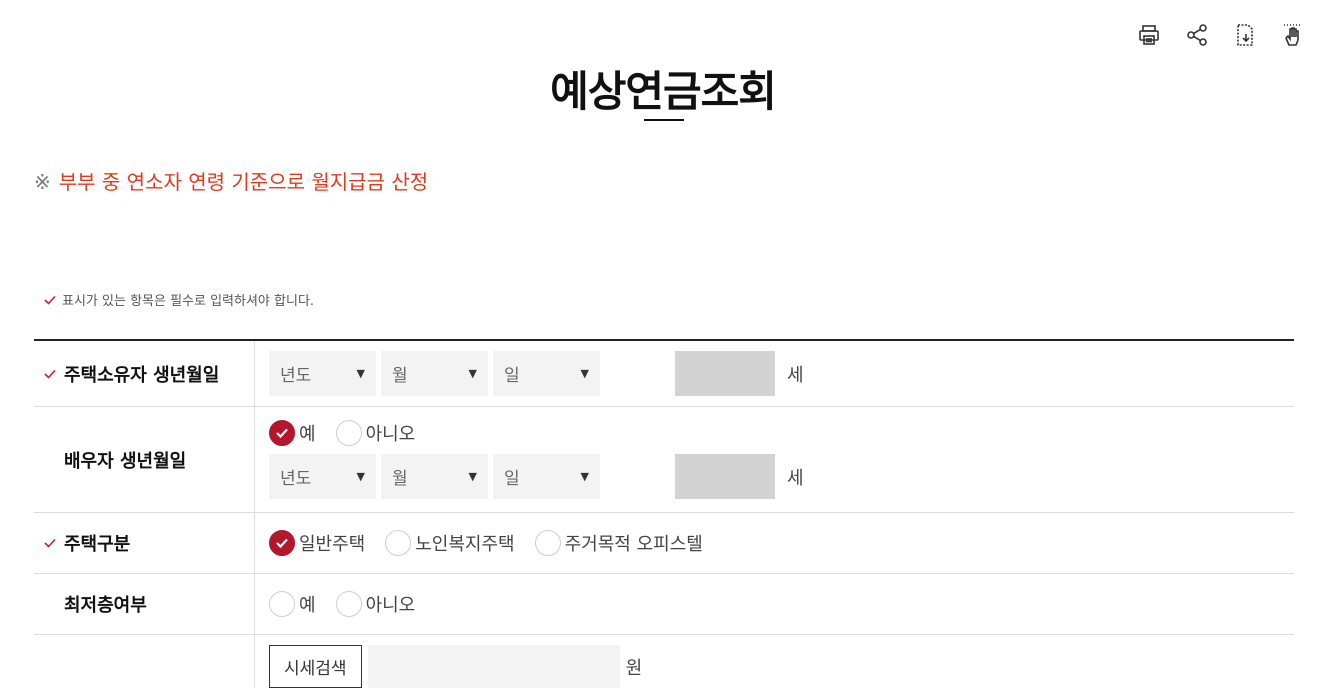  Describe the element at coordinates (144, 543) in the screenshot. I see `house-type-label: 주택구분` at that location.